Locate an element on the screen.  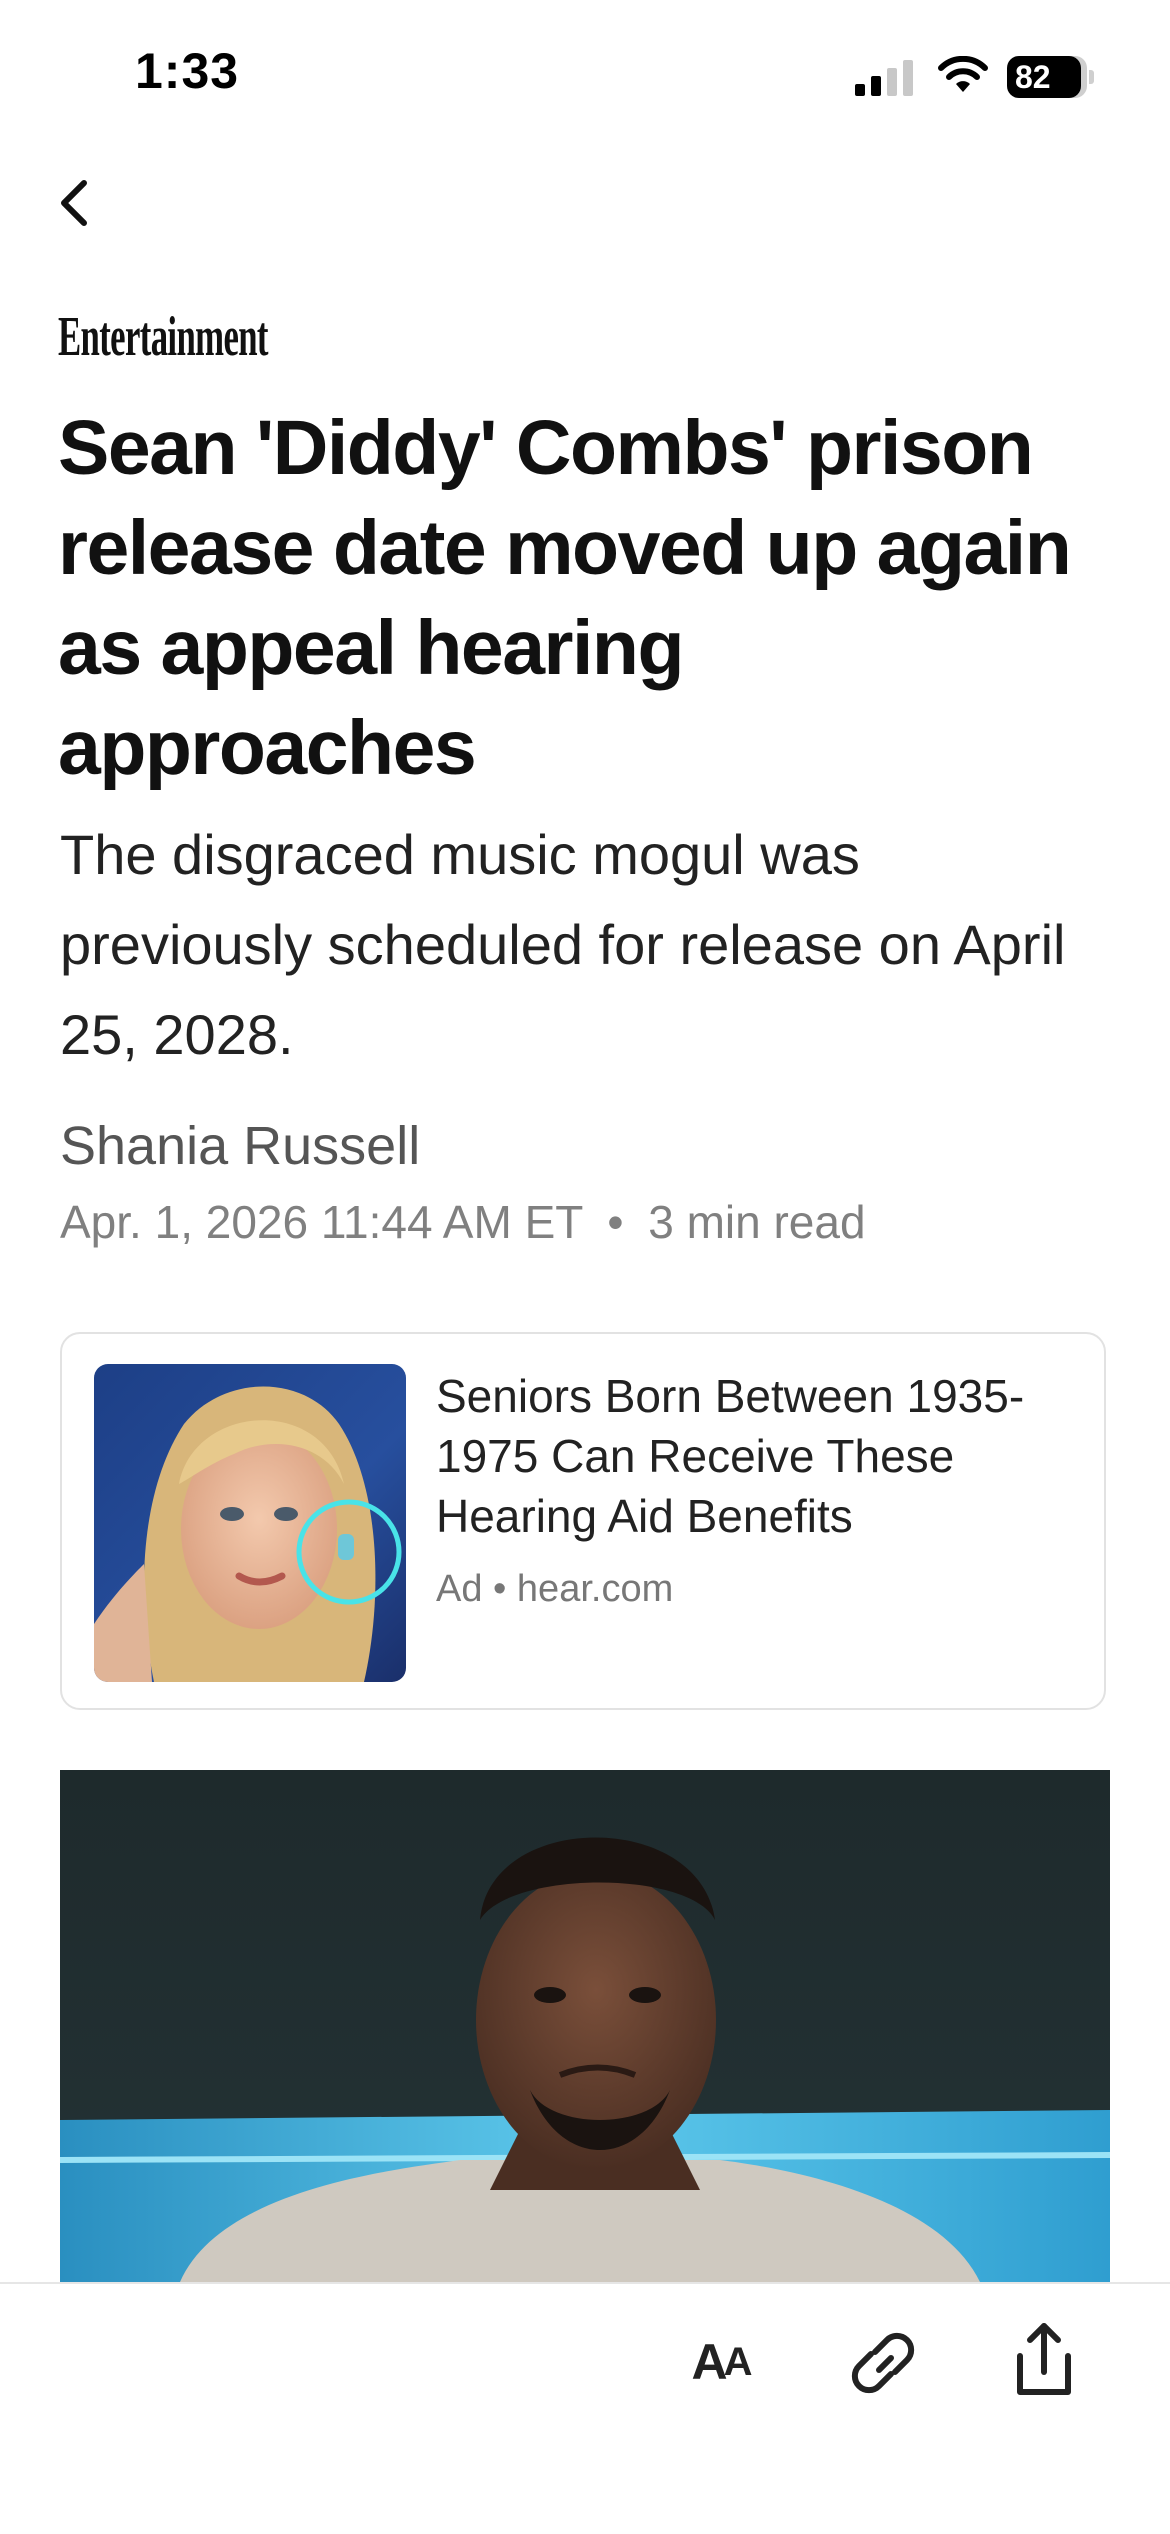
share-icon is located at coordinates (1044, 2360).